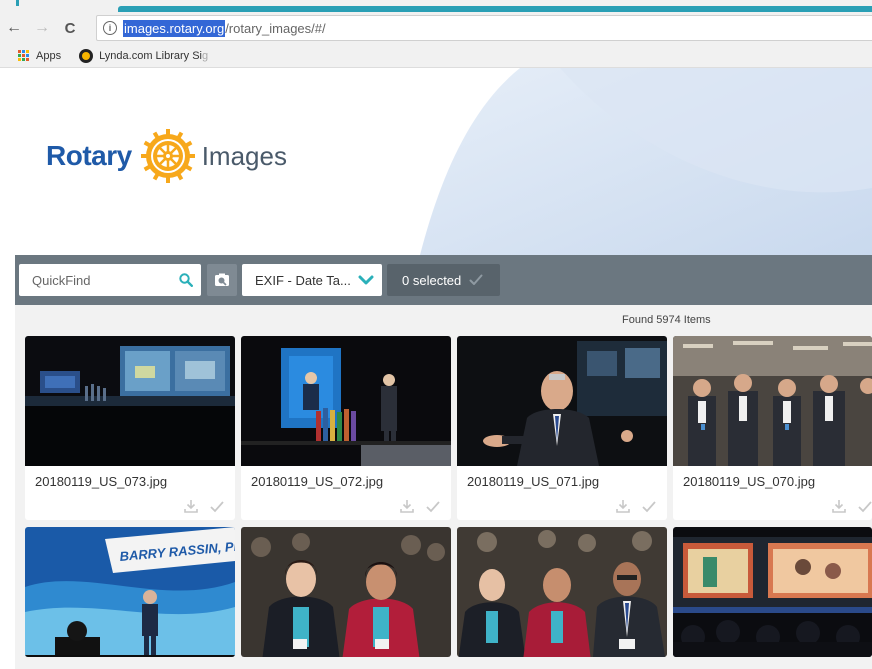 The image size is (872, 669). What do you see at coordinates (772, 493) in the screenshot?
I see `card-caption: 20180119_US_070.jpg` at bounding box center [772, 493].